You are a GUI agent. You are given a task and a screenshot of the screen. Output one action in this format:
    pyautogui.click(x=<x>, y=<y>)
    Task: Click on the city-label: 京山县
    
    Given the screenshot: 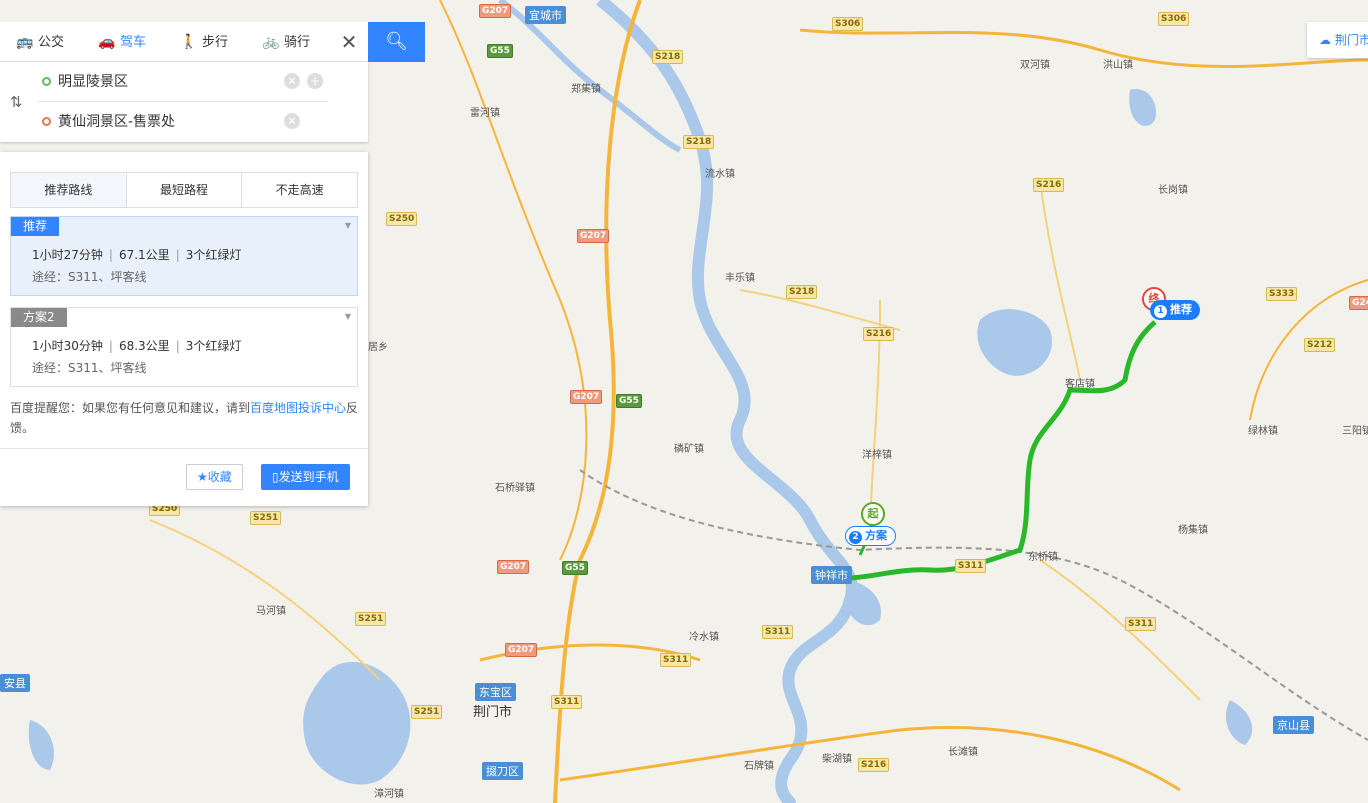 What is the action you would take?
    pyautogui.click(x=1293, y=725)
    